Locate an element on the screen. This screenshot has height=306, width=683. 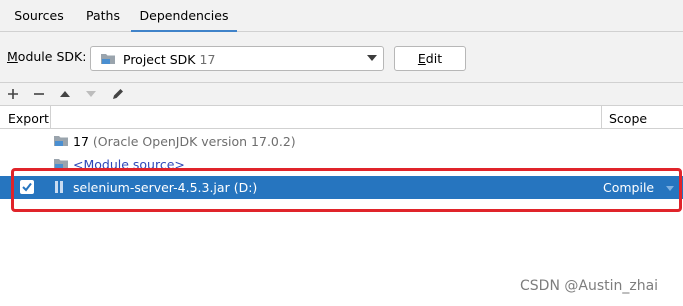
tab-bar: Sources Paths Dependencies is located at coordinates (341, 16).